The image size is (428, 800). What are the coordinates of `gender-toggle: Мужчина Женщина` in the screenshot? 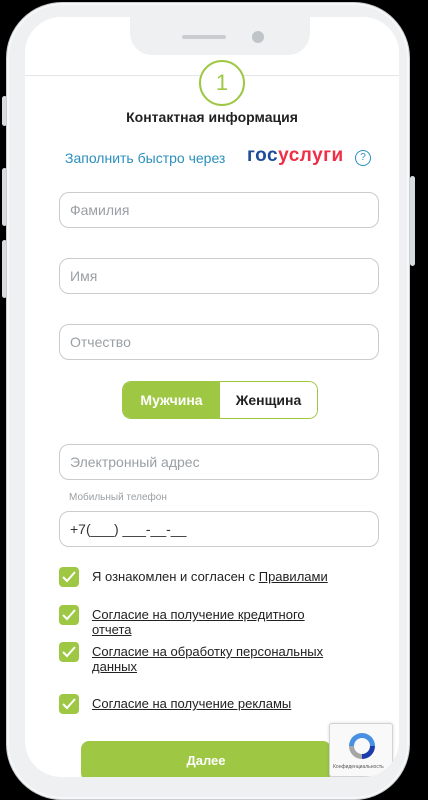 It's located at (220, 400).